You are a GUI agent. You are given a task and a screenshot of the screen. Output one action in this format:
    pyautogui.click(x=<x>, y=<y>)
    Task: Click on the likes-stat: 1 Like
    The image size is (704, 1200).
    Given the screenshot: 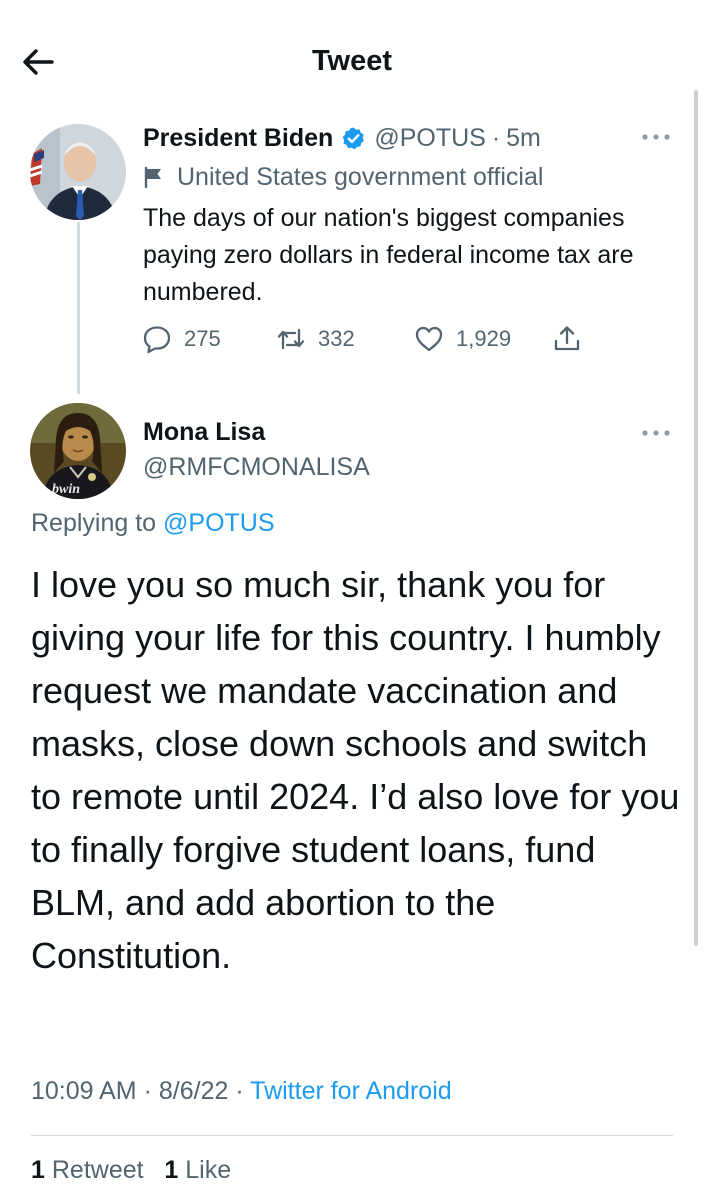 What is the action you would take?
    pyautogui.click(x=197, y=1170)
    